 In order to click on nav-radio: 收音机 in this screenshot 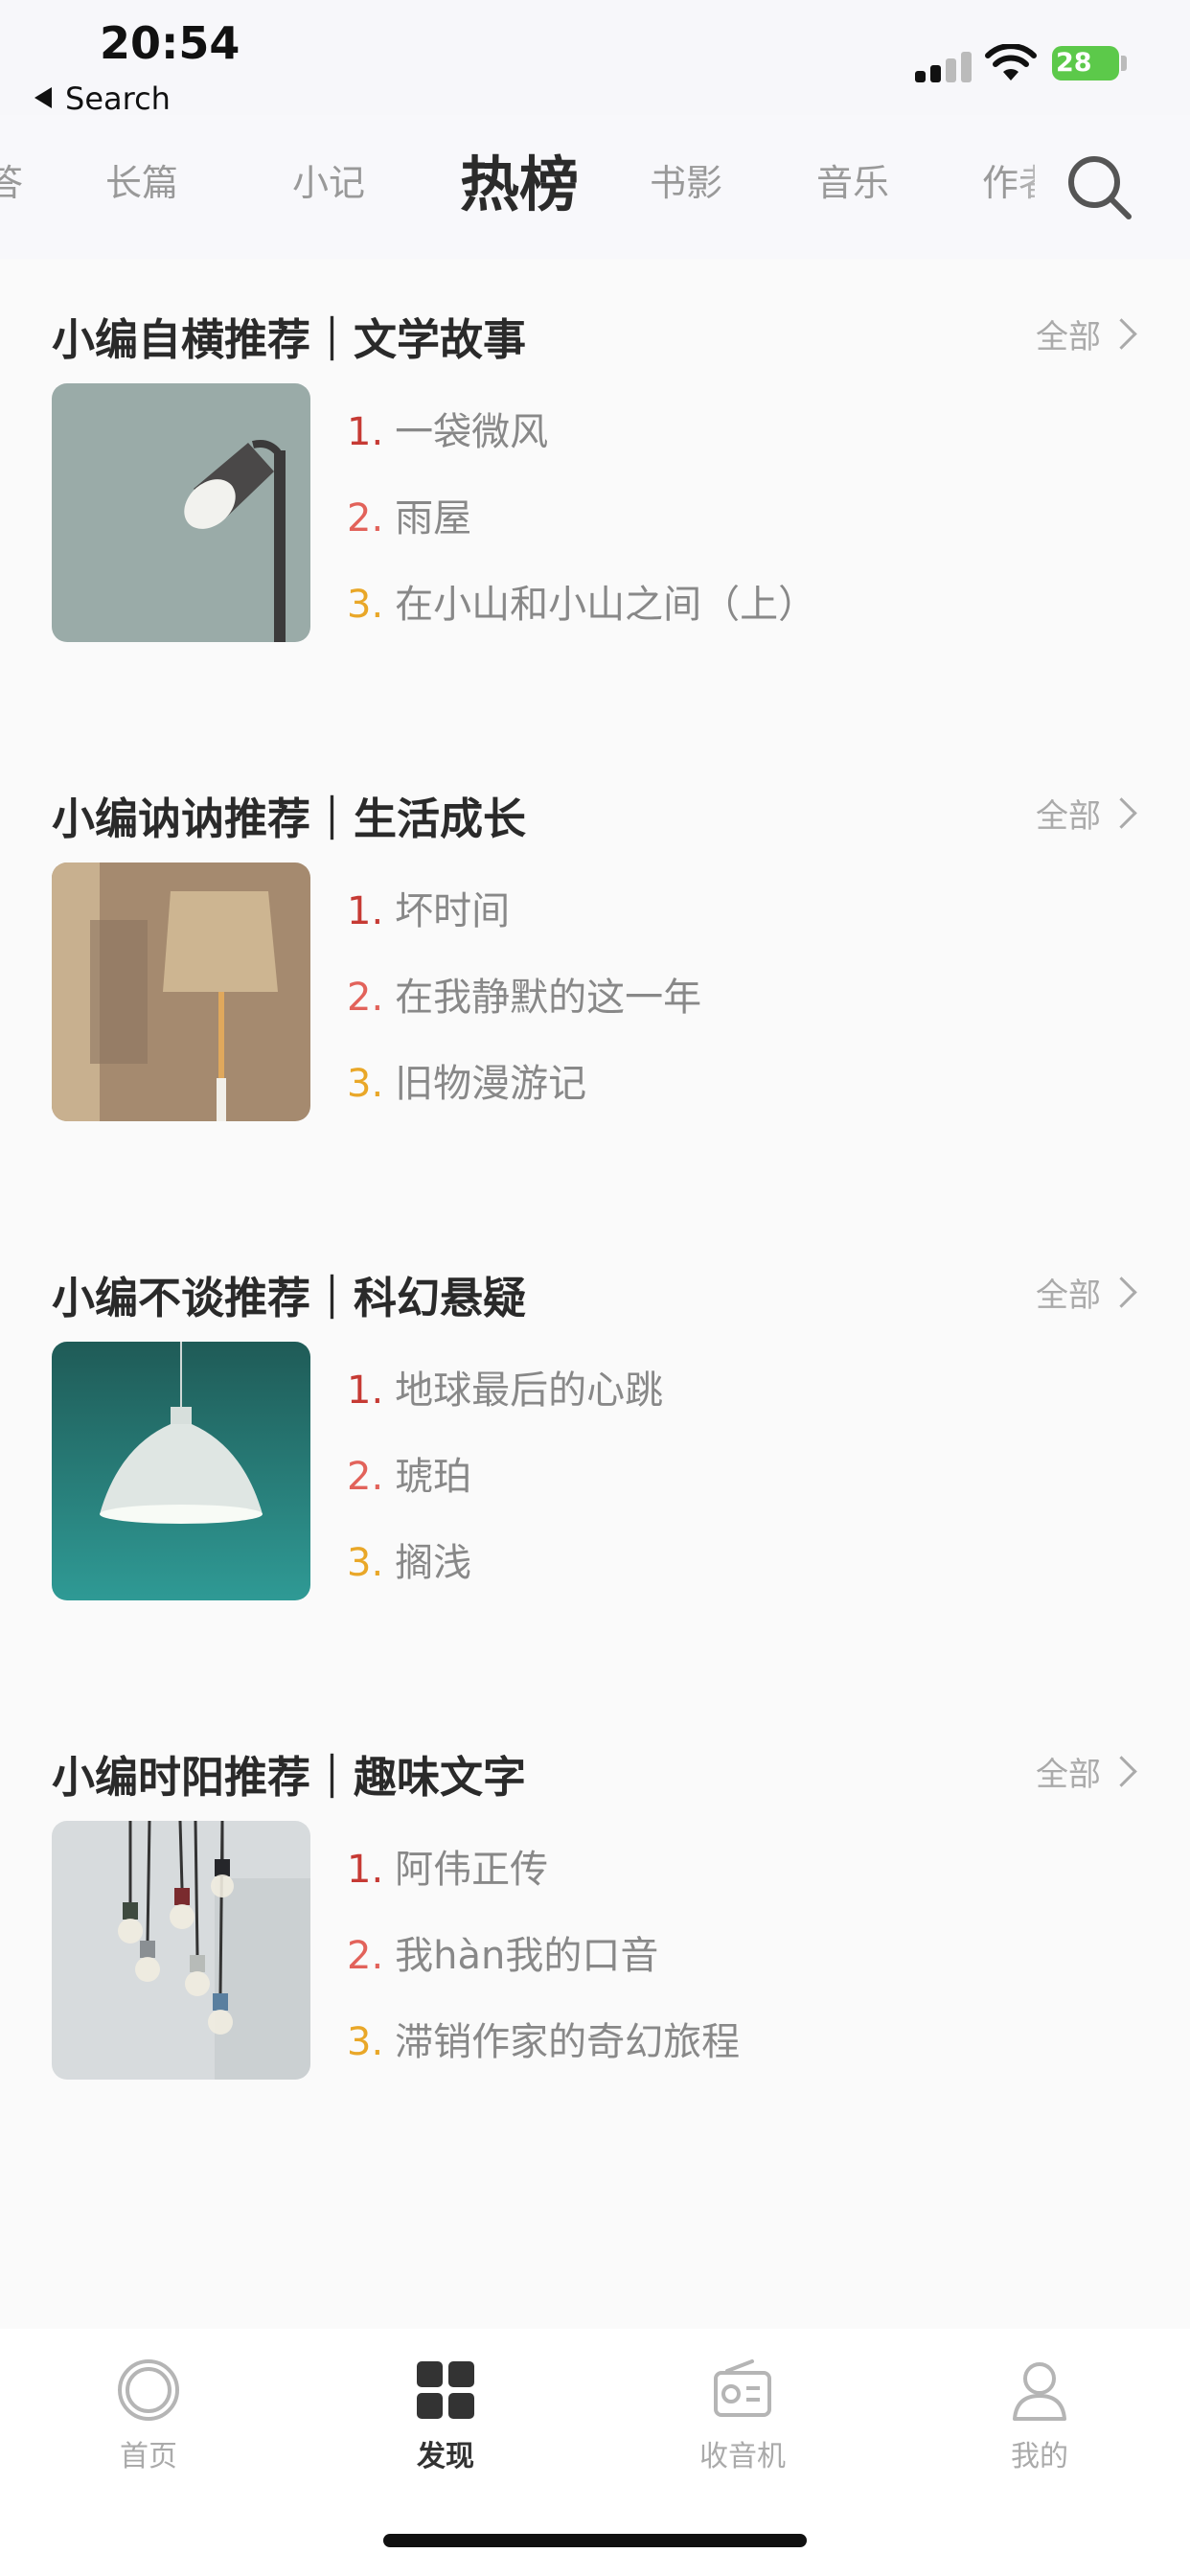, I will do `click(743, 2416)`.